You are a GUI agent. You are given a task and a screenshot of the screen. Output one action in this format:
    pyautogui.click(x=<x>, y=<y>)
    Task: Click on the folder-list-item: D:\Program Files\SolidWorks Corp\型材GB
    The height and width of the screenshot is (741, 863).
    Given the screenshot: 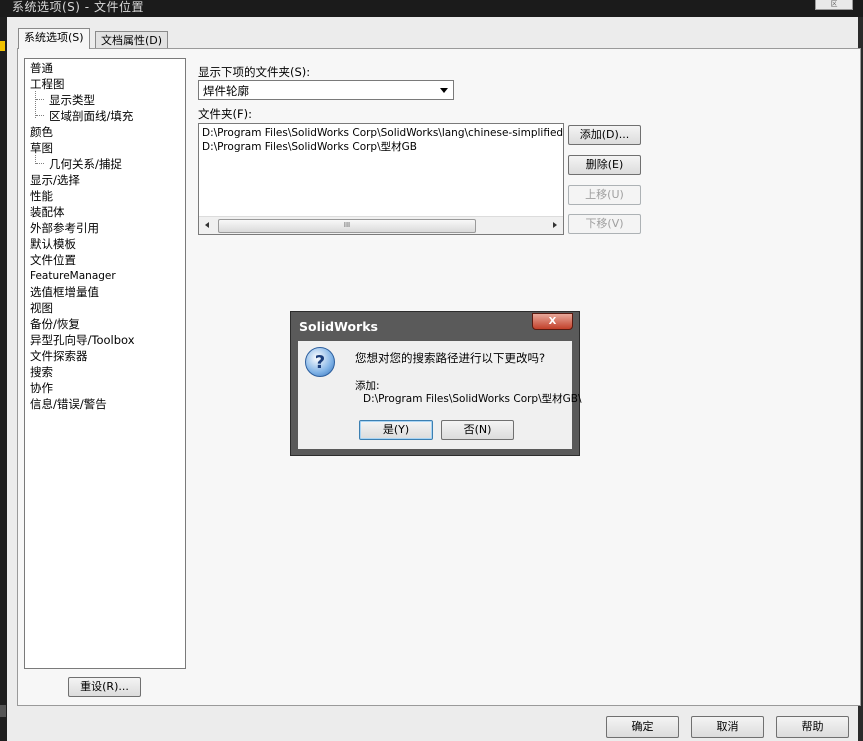 What is the action you would take?
    pyautogui.click(x=309, y=147)
    